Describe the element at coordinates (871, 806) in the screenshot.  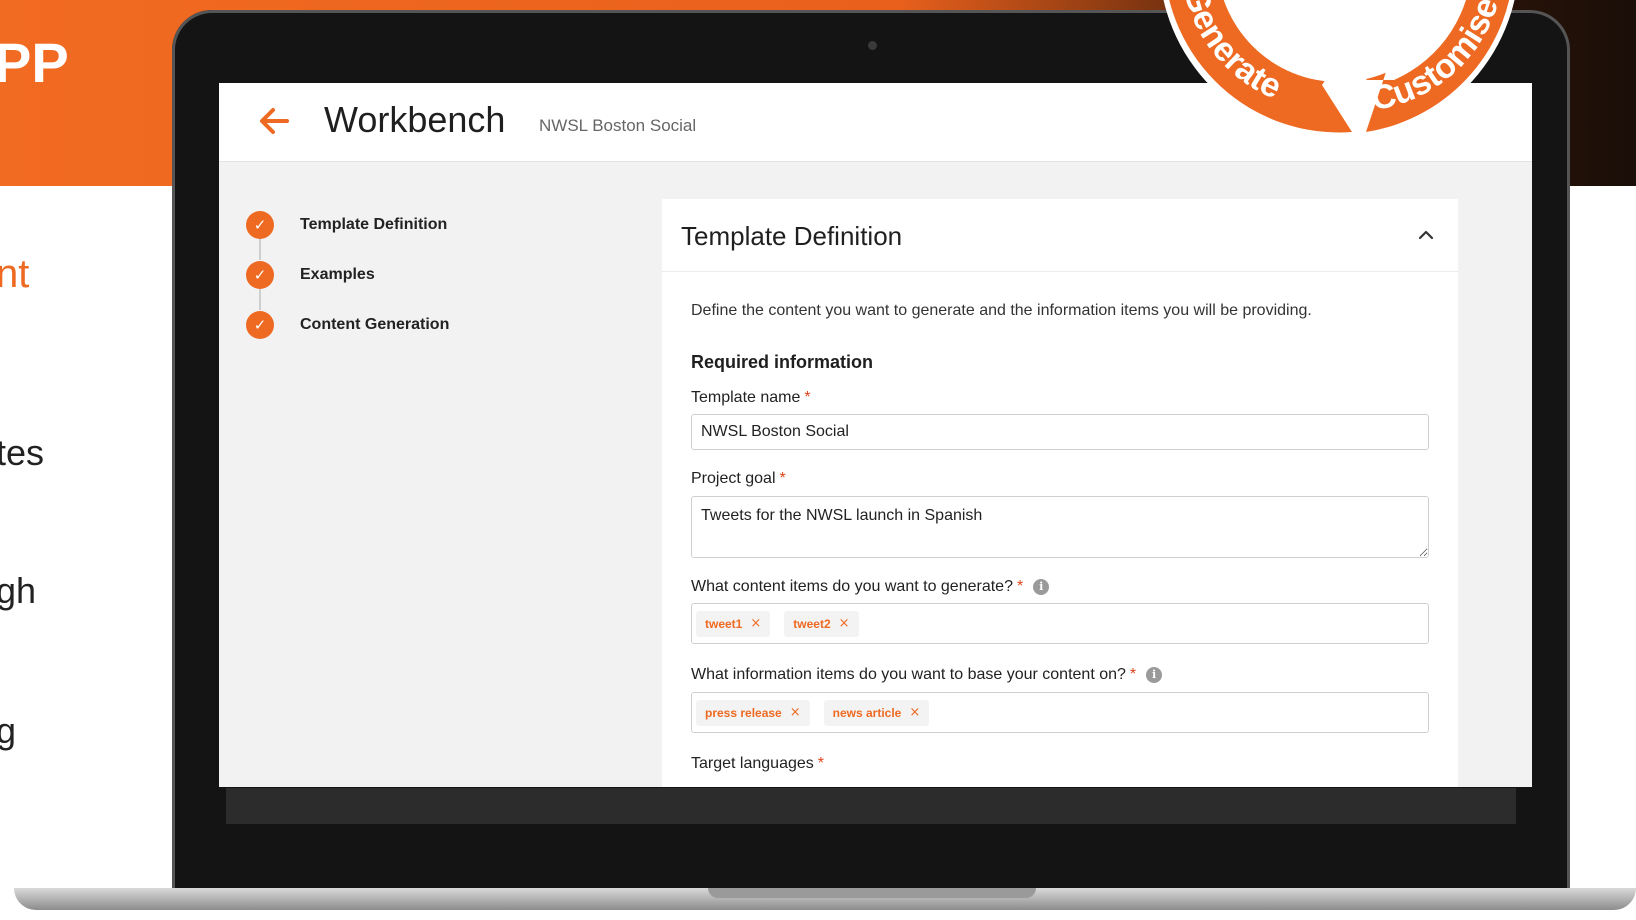
I see `screen-bottom-bezel` at that location.